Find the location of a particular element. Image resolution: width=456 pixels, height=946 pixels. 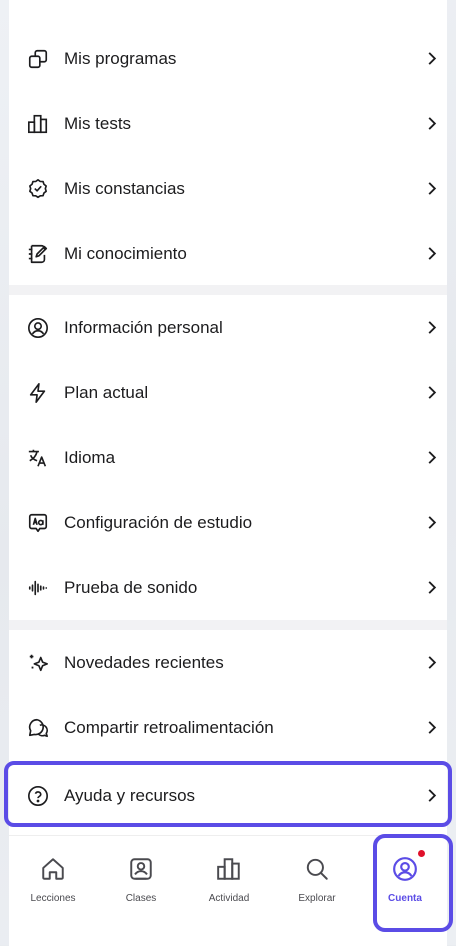

menu-item-label: Mis constancias is located at coordinates (124, 188).